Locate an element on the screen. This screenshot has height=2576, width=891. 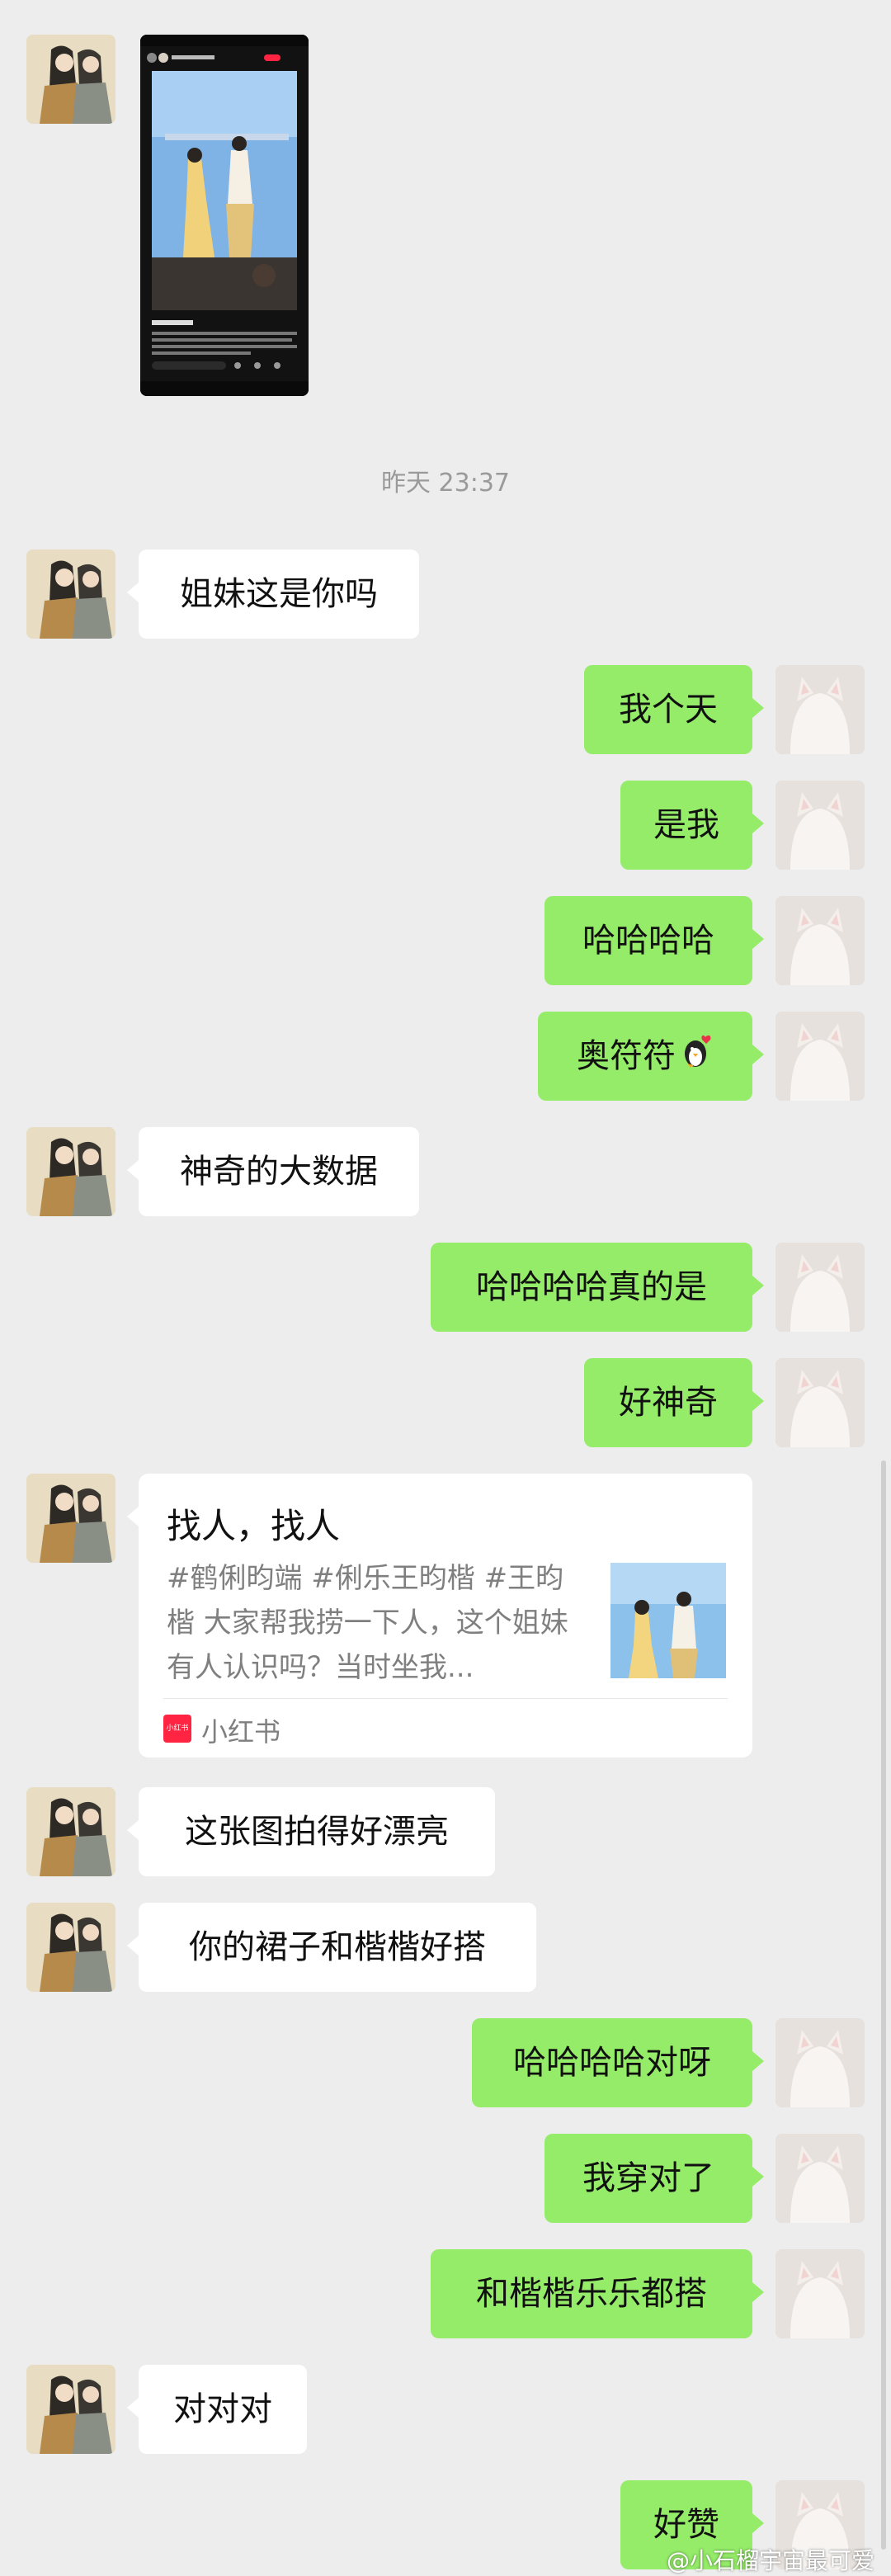
message-text: 对对对 is located at coordinates (222, 2409).